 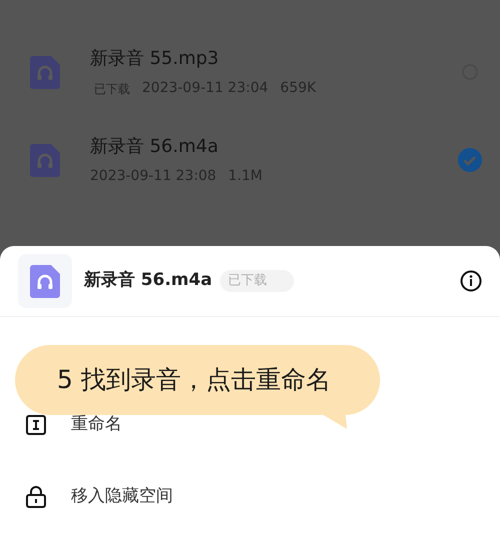 What do you see at coordinates (36, 497) in the screenshot?
I see `lock-icon` at bounding box center [36, 497].